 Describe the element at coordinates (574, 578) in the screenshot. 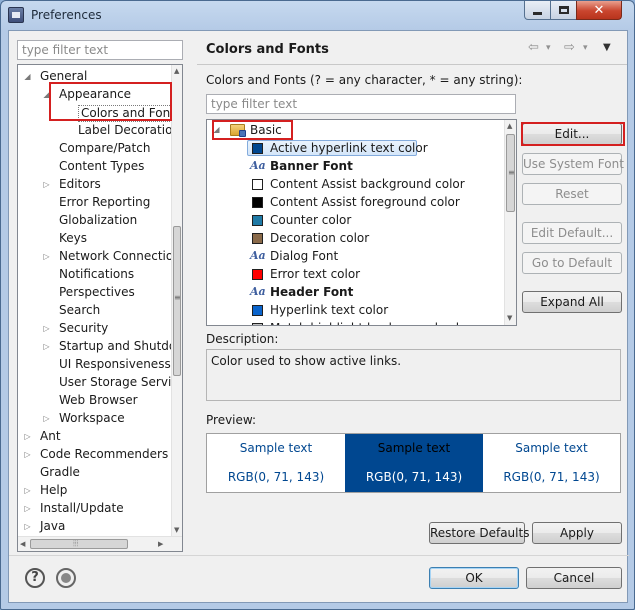

I see `cancel-button: Cancel` at that location.